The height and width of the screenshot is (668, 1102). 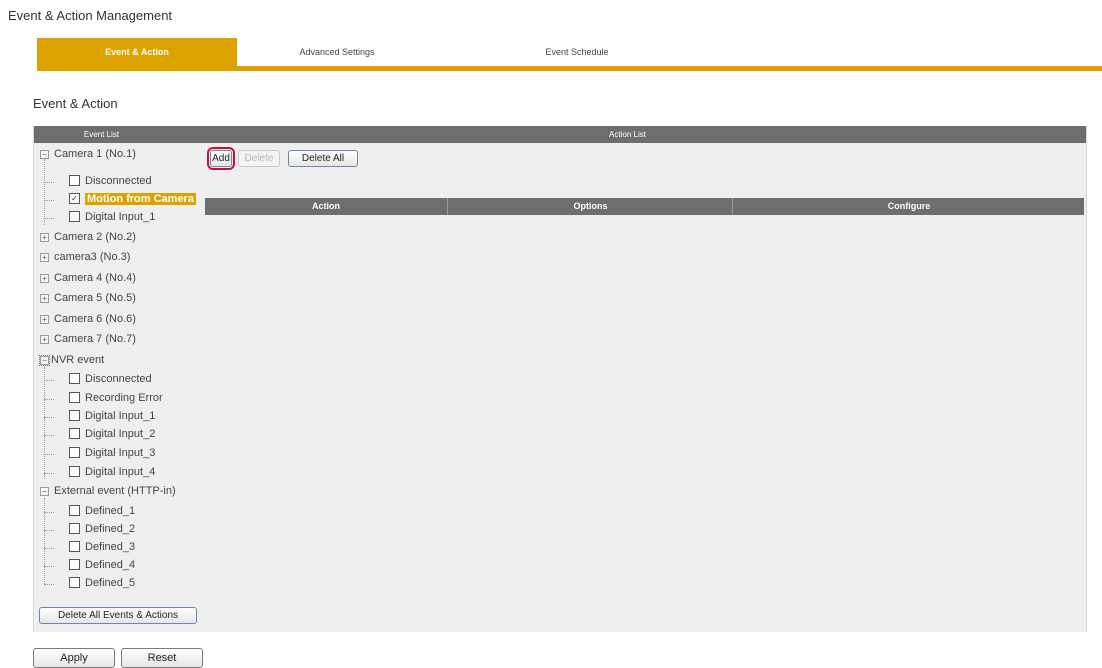 What do you see at coordinates (120, 434) in the screenshot?
I see `tree-item-label: Digital Input_2` at bounding box center [120, 434].